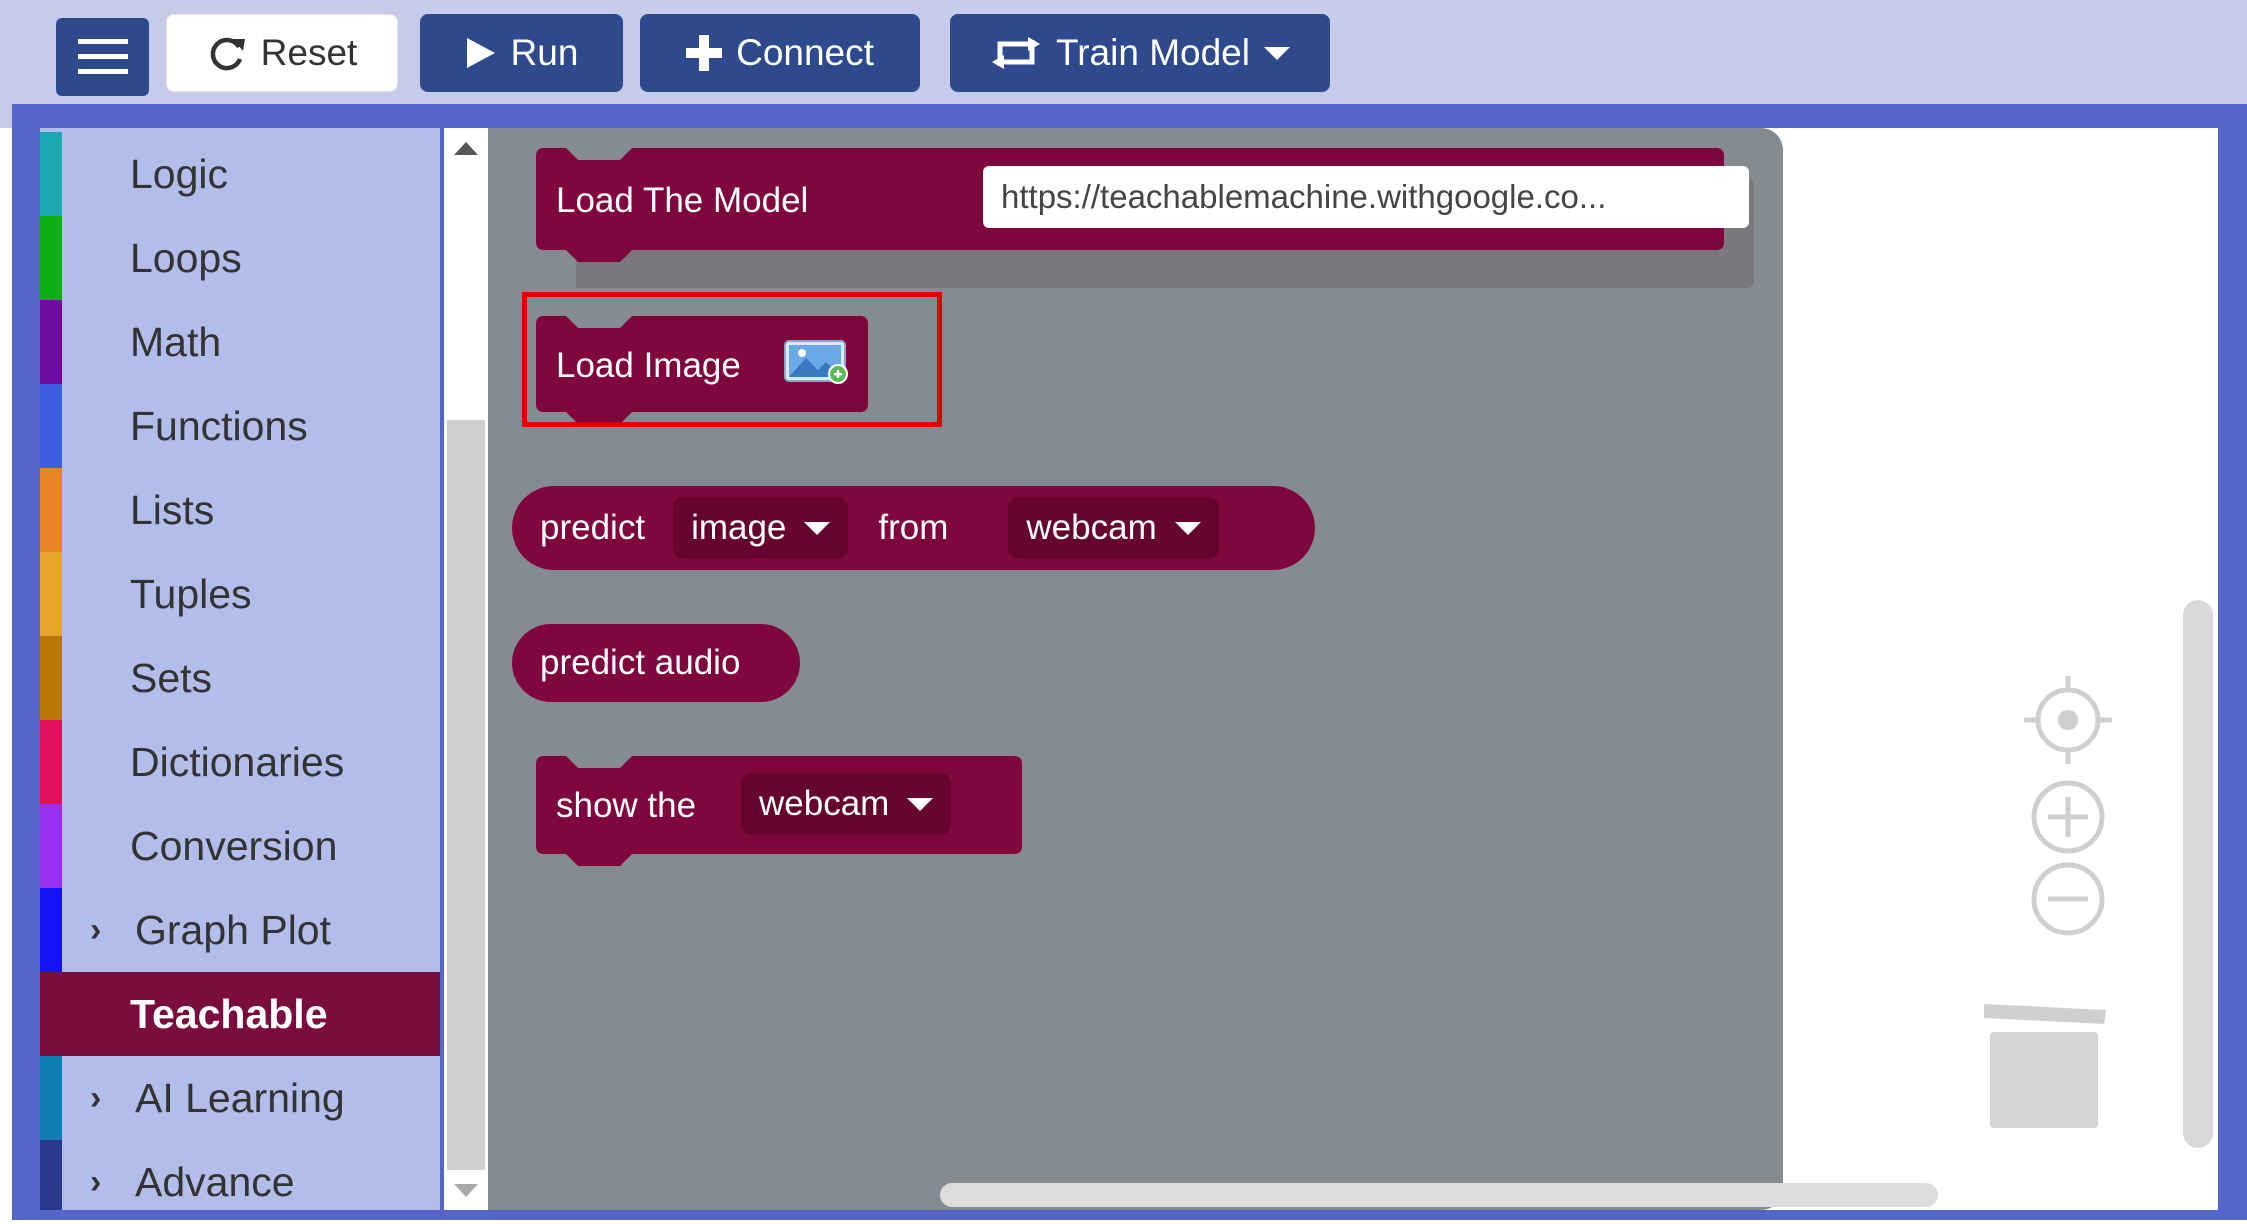 The image size is (2247, 1224). What do you see at coordinates (219, 425) in the screenshot?
I see `category-label: Functions` at bounding box center [219, 425].